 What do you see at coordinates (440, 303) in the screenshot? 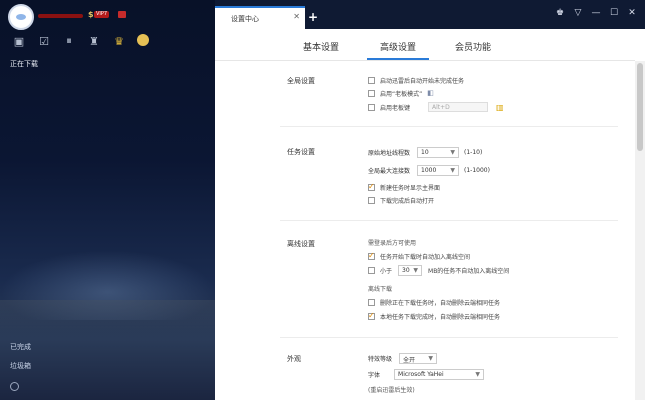
I see `delete-cloud-on-delete-label: 删除正在下载任务时，自动删除云端相同任务` at bounding box center [440, 303].